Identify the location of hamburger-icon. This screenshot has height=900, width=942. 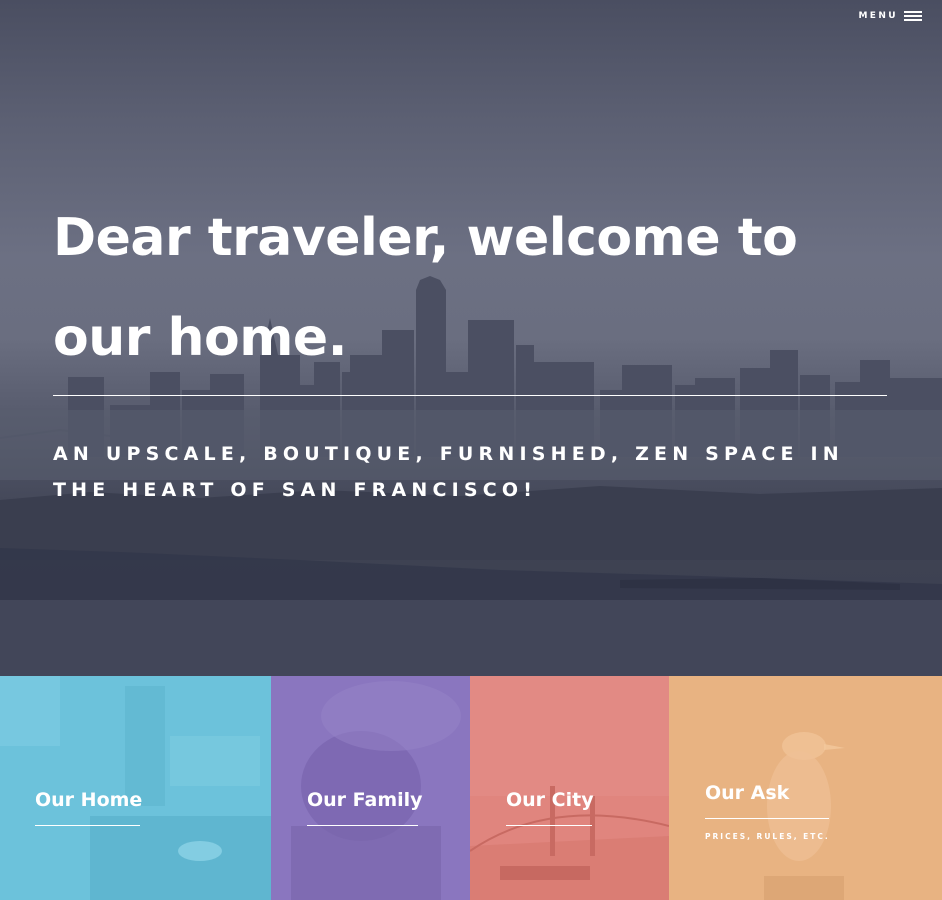
(913, 16).